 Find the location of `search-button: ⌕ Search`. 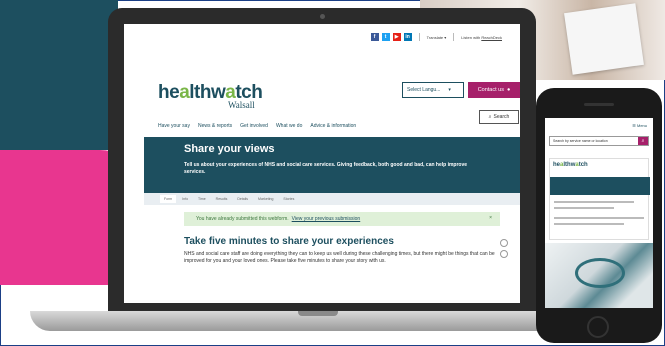

search-button: ⌕ Search is located at coordinates (499, 117).